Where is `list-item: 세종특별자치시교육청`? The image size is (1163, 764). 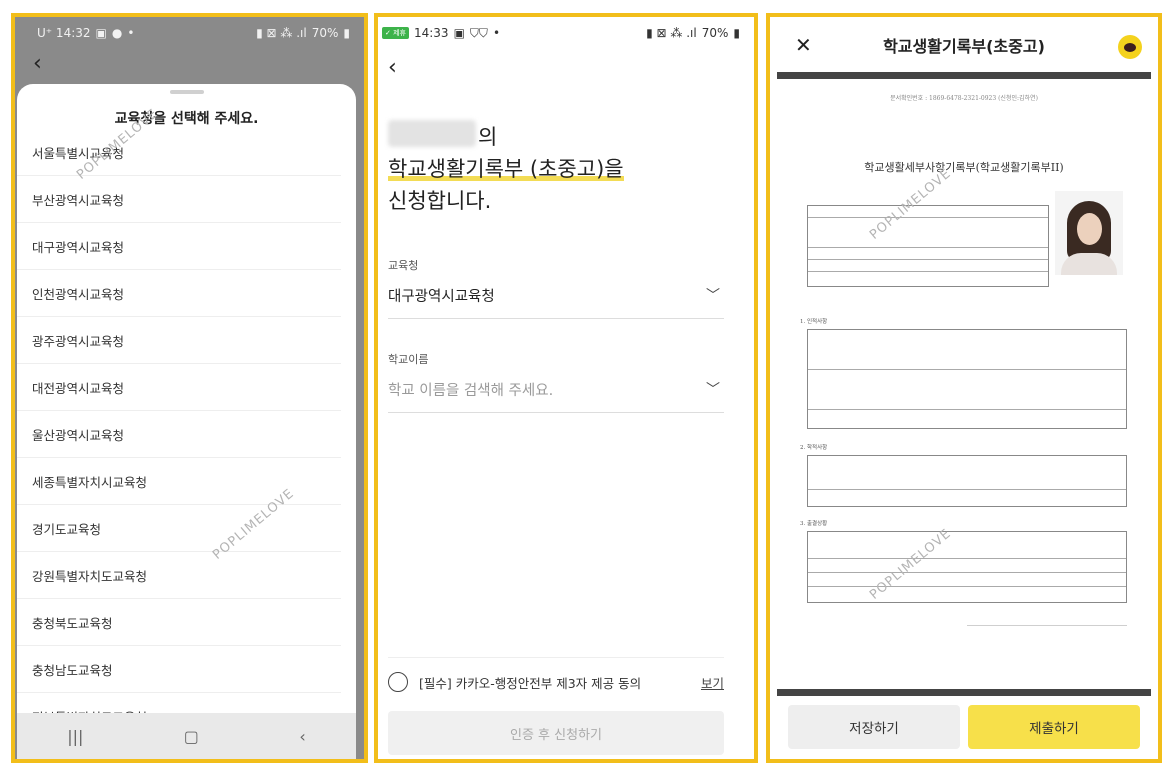 list-item: 세종특별자치시교육청 is located at coordinates (179, 481).